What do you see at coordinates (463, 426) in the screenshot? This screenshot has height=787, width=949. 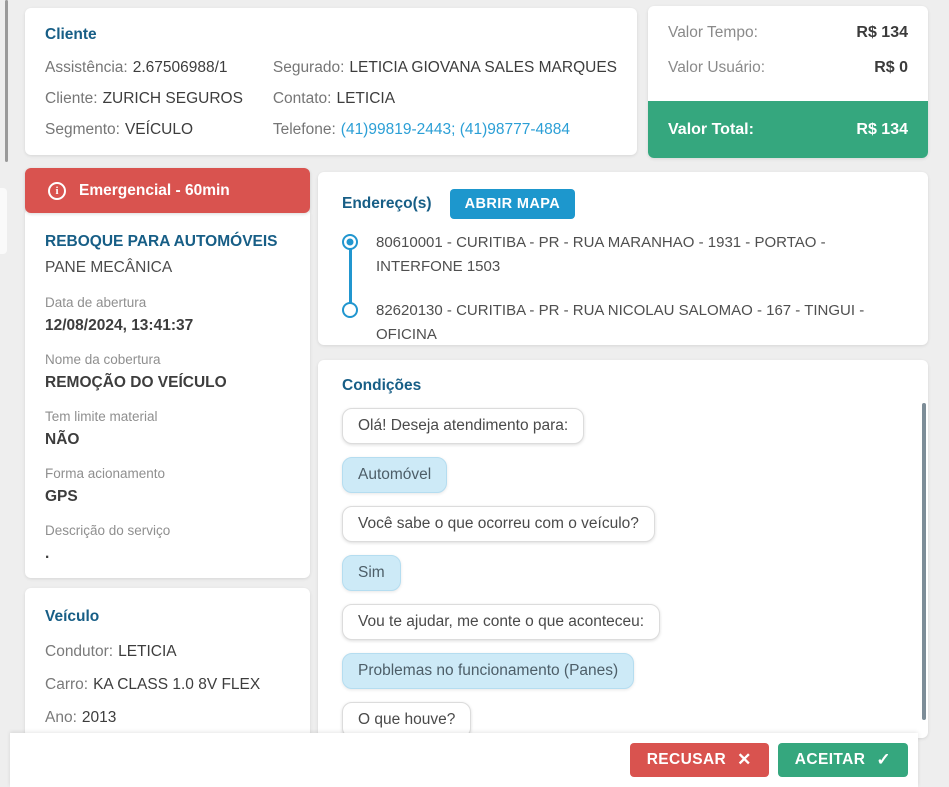 I see `chat-bubble-bot: Olá! Deseja atendimento para:` at bounding box center [463, 426].